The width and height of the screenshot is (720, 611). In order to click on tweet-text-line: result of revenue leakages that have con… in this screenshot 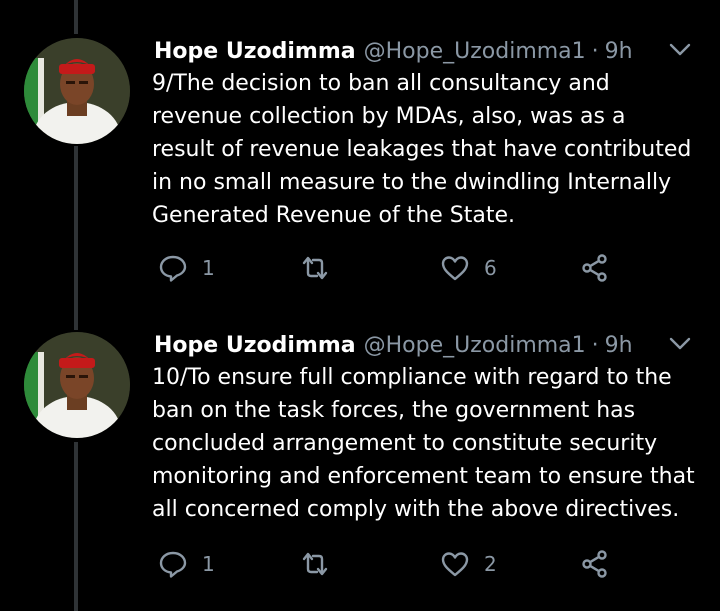, I will do `click(422, 149)`.